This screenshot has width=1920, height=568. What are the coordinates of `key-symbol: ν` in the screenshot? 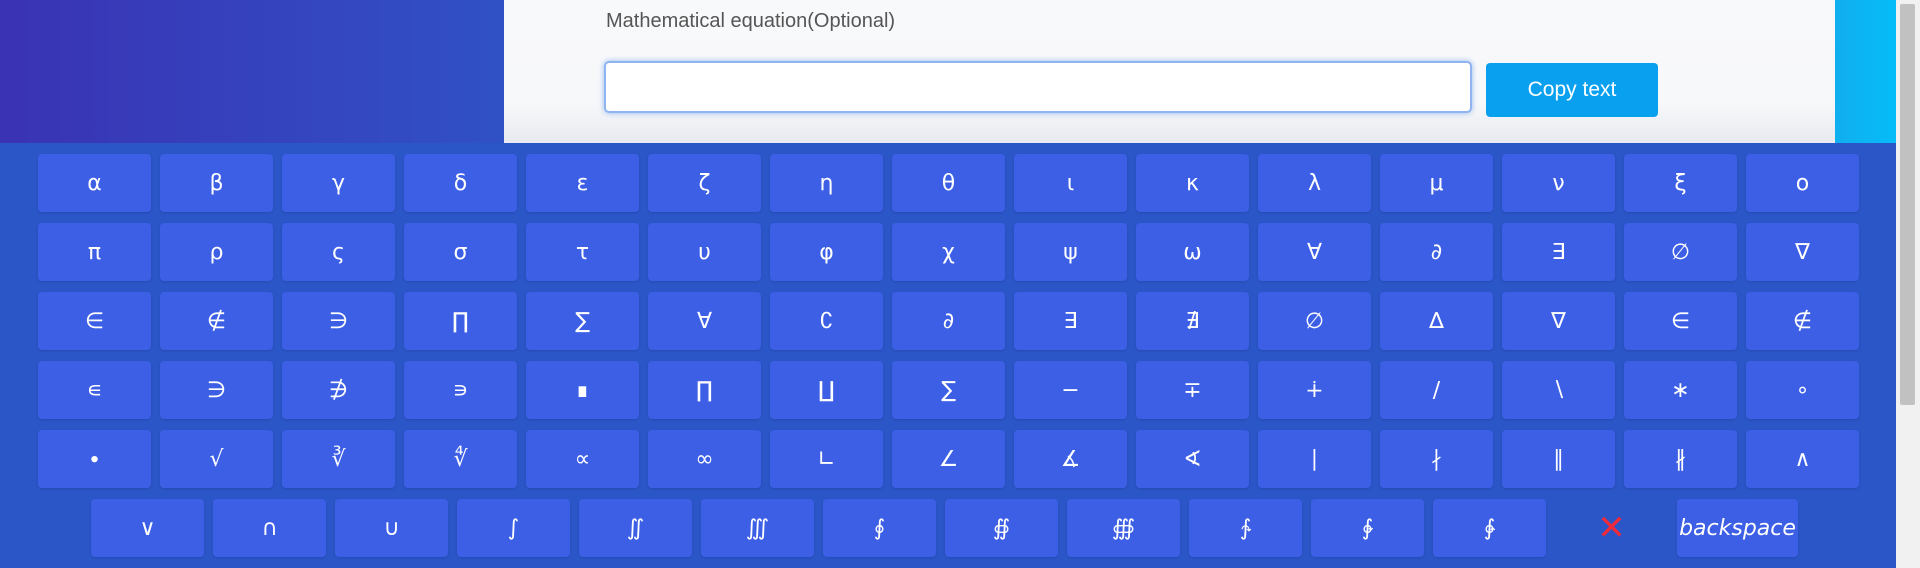 It's located at (1558, 183).